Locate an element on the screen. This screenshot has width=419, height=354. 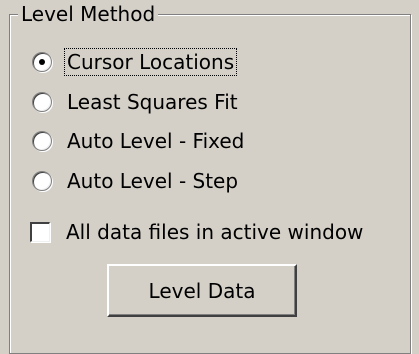
radio-auto-level-step: Auto Level - Step is located at coordinates (136, 181).